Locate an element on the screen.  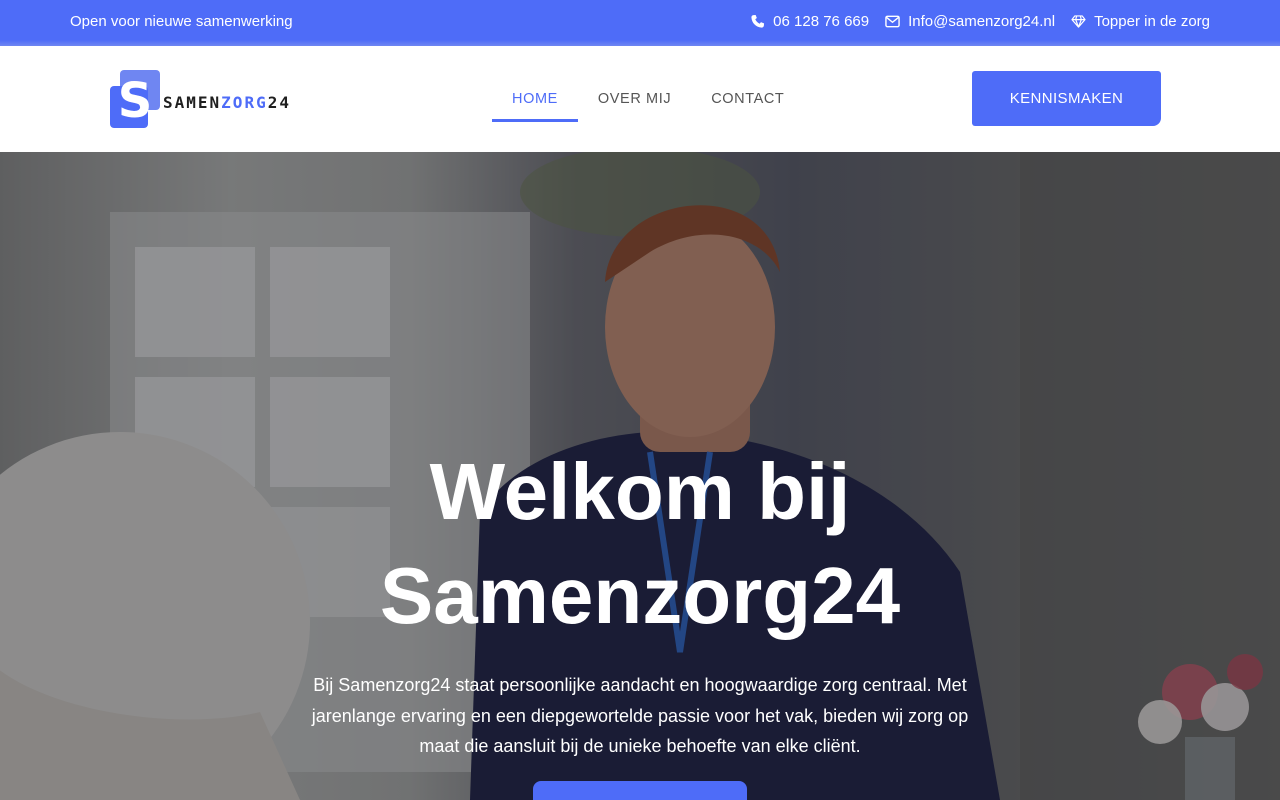
hero-title: Welkom bij Samenzorg24 is located at coordinates (640, 544).